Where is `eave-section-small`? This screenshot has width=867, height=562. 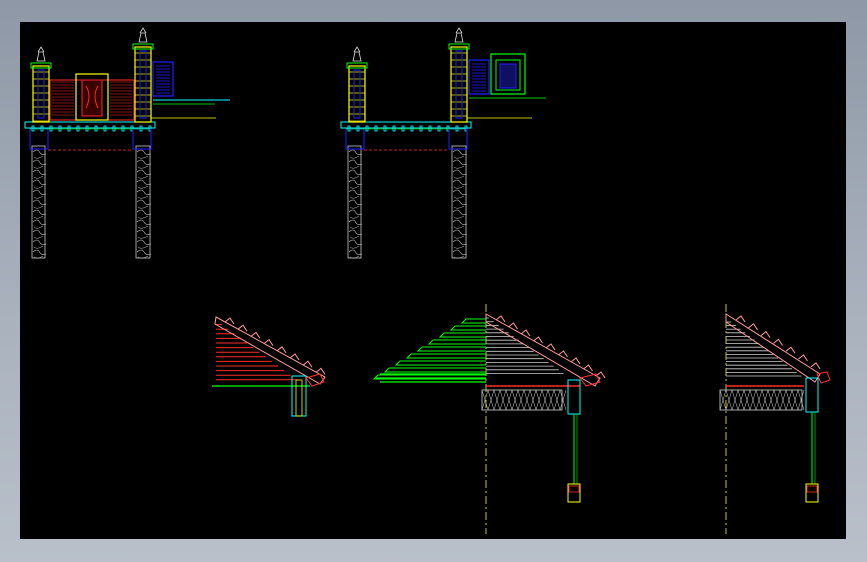 eave-section-small is located at coordinates (269, 366).